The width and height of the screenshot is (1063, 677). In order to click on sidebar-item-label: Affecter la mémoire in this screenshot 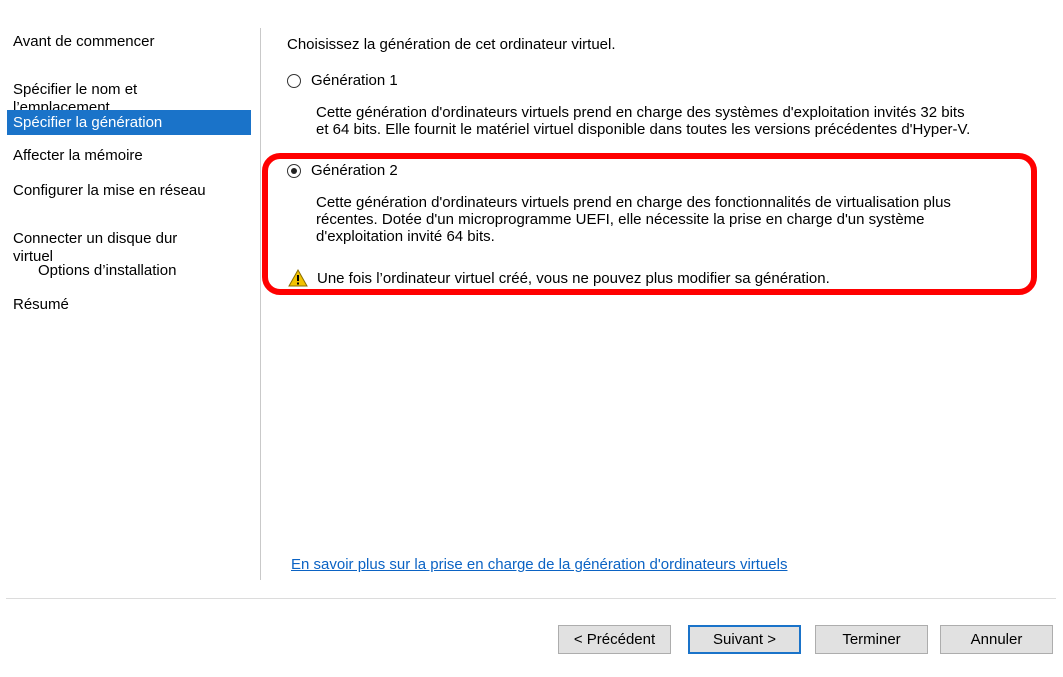, I will do `click(78, 155)`.